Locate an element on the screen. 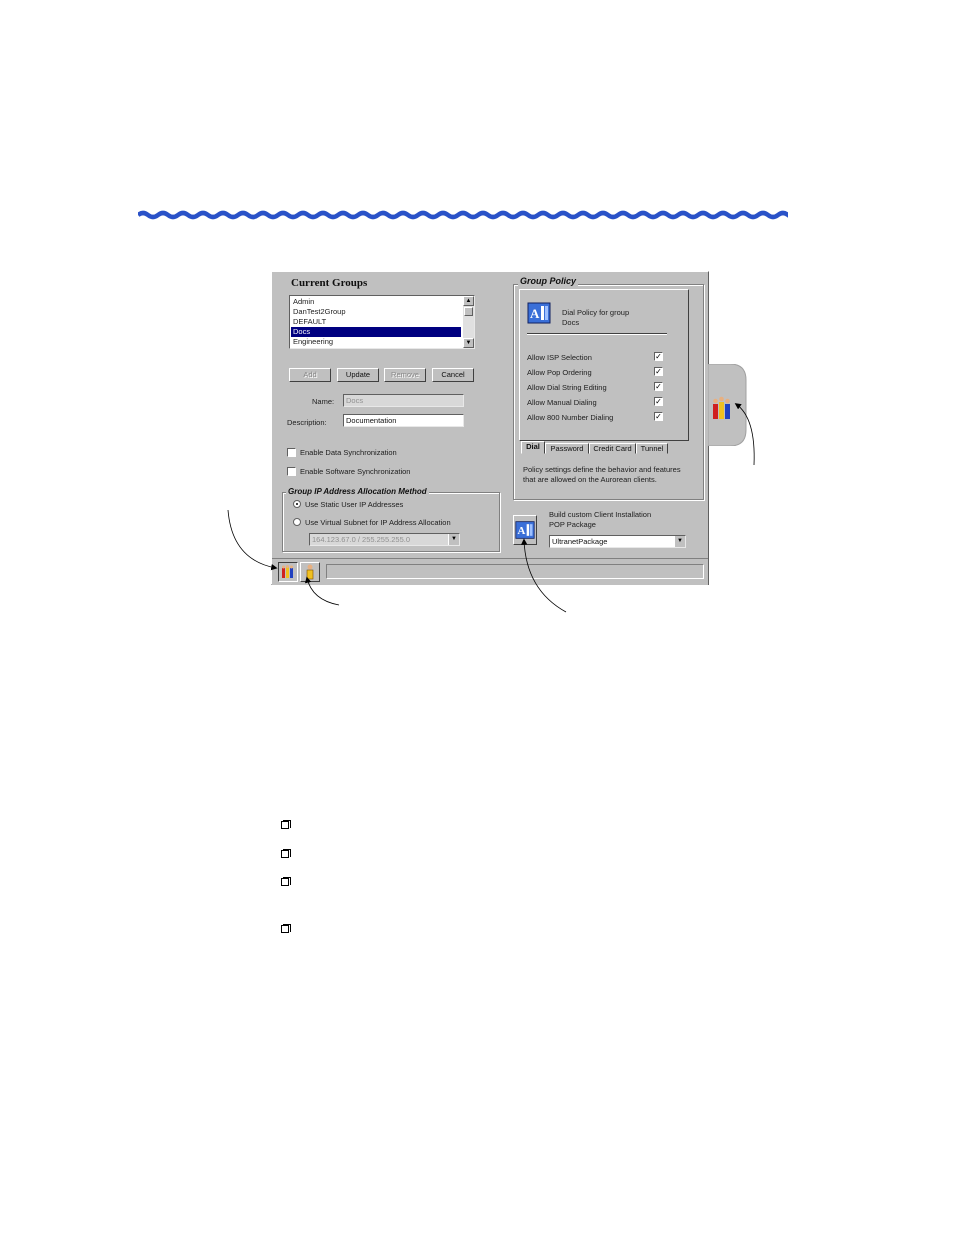 The height and width of the screenshot is (1235, 954). subnet-select: 164.123.67.0 / 255.255.255.0 ▼ is located at coordinates (384, 539).